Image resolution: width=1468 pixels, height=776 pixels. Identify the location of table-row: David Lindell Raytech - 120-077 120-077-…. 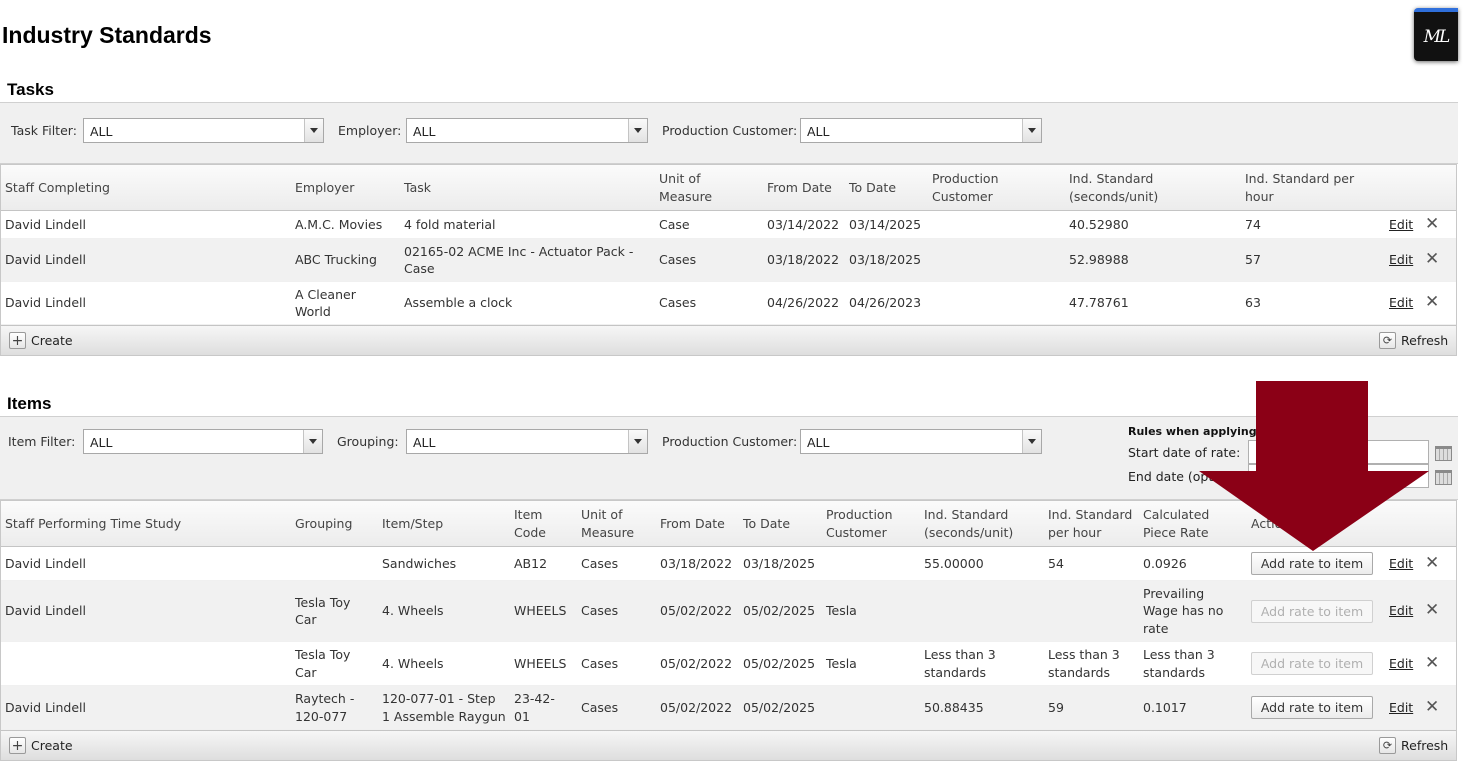
(728, 708).